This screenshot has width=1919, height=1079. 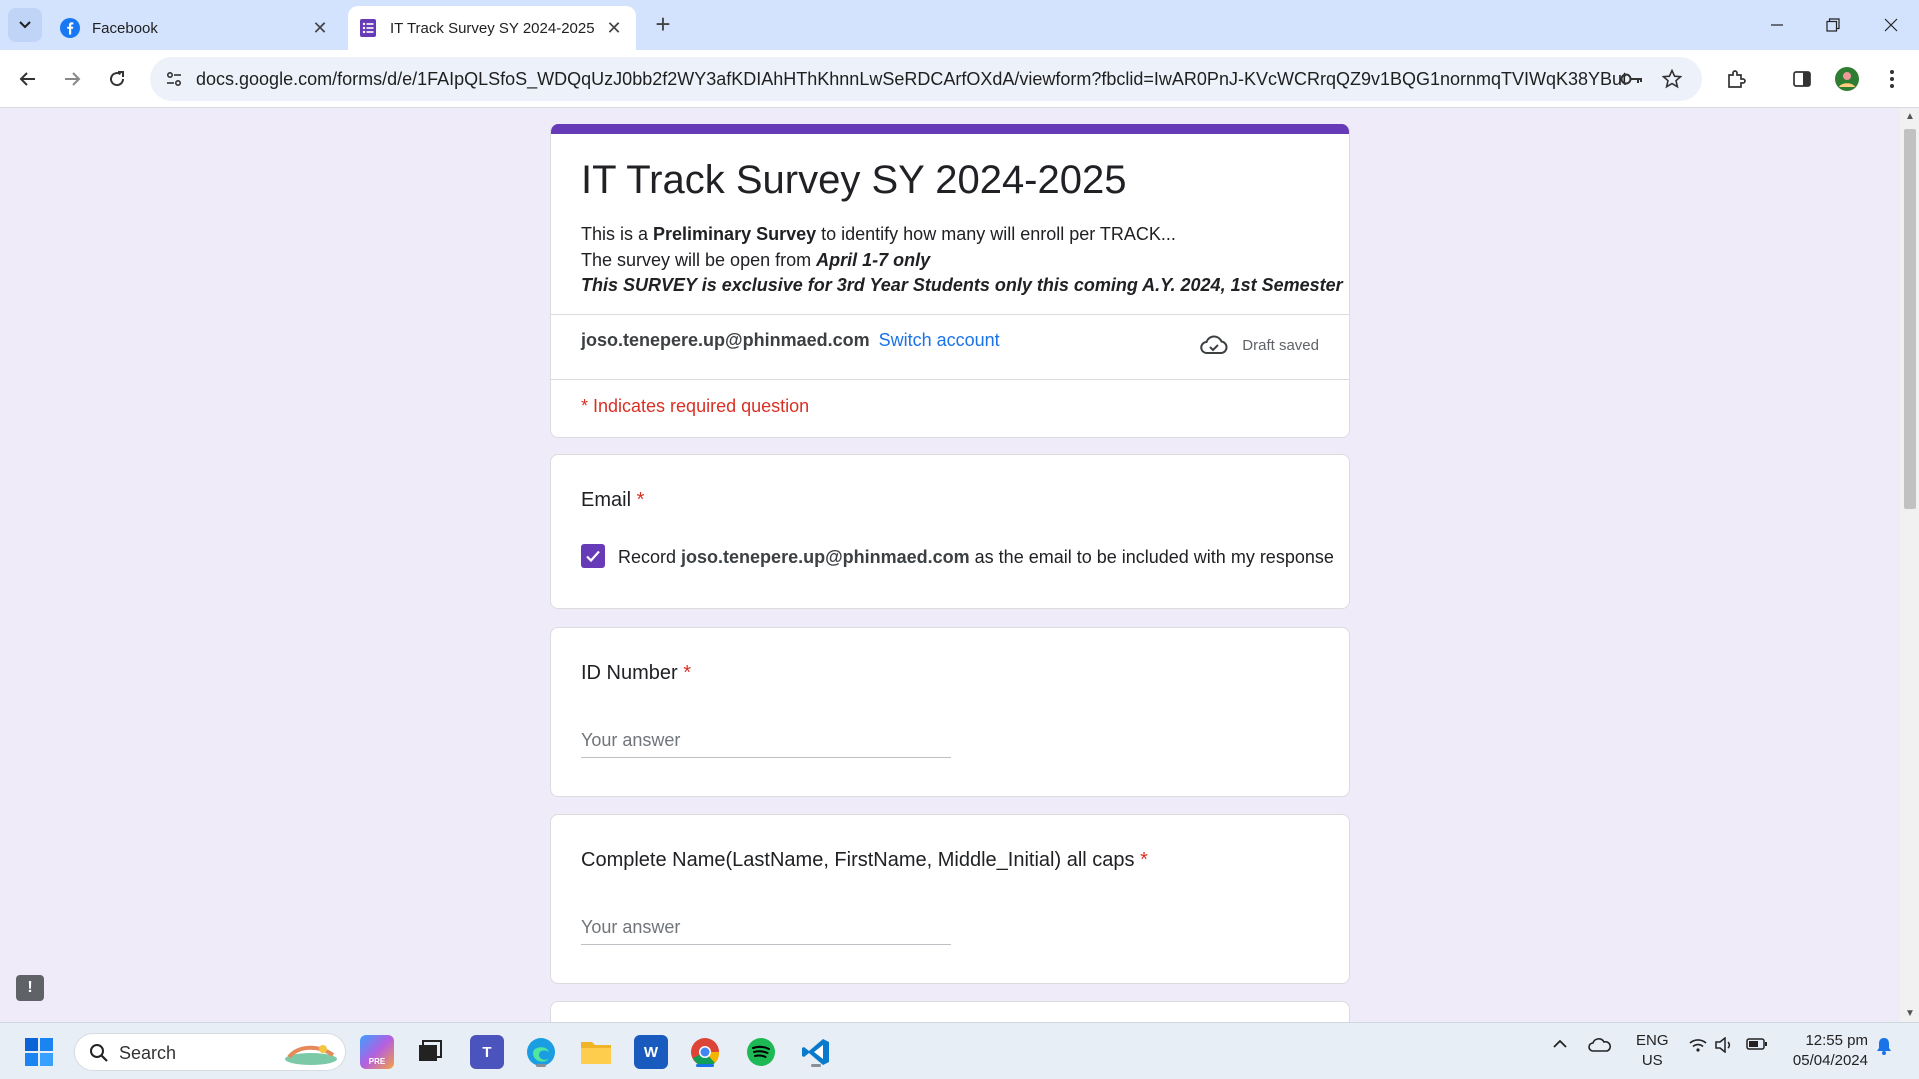 I want to click on tab-search-button, so click(x=25, y=25).